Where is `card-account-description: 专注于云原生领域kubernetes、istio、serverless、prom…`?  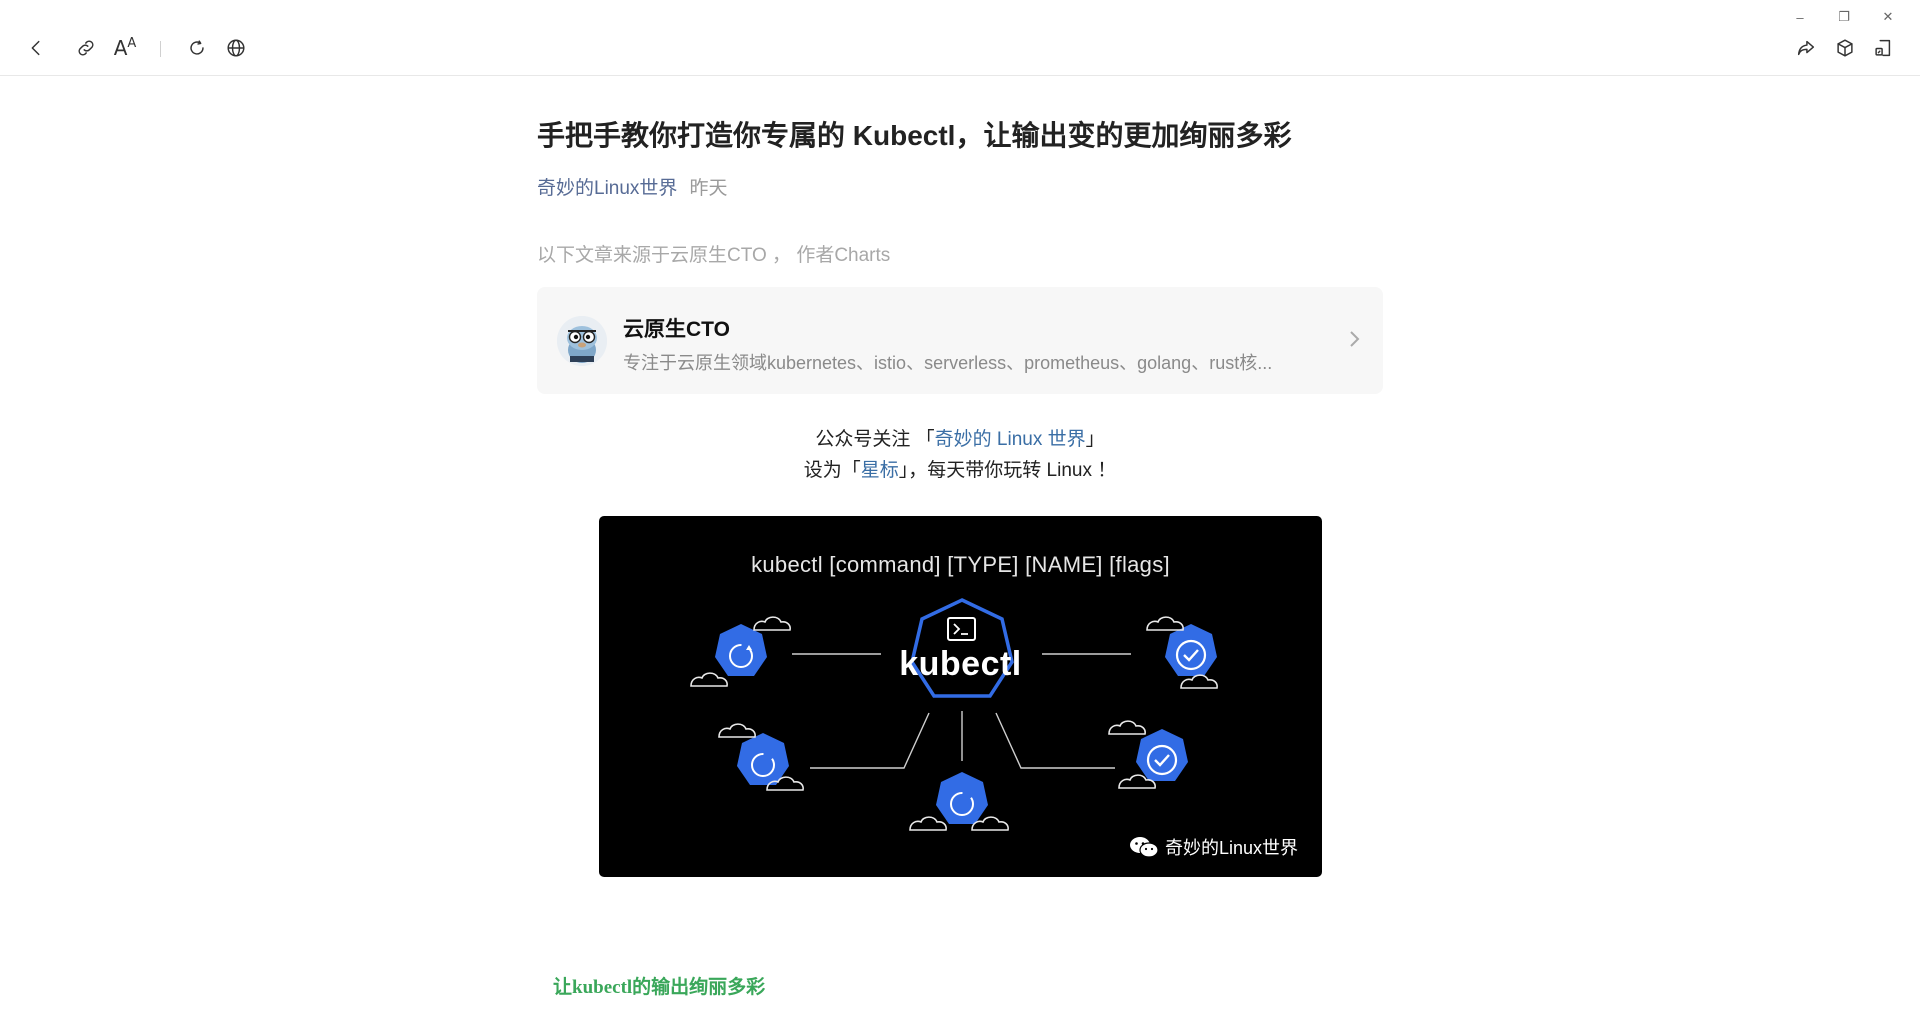 card-account-description: 专注于云原生领域kubernetes、istio、serverless、prom… is located at coordinates (948, 363).